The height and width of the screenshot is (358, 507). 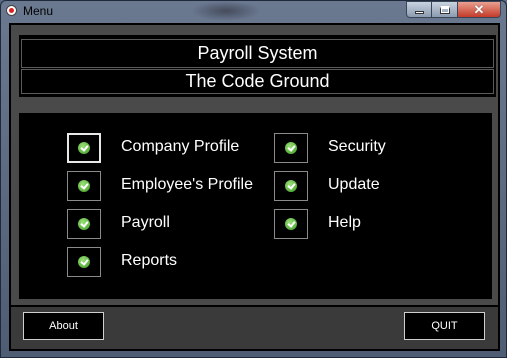 I want to click on quit-button: QUIT, so click(x=444, y=326).